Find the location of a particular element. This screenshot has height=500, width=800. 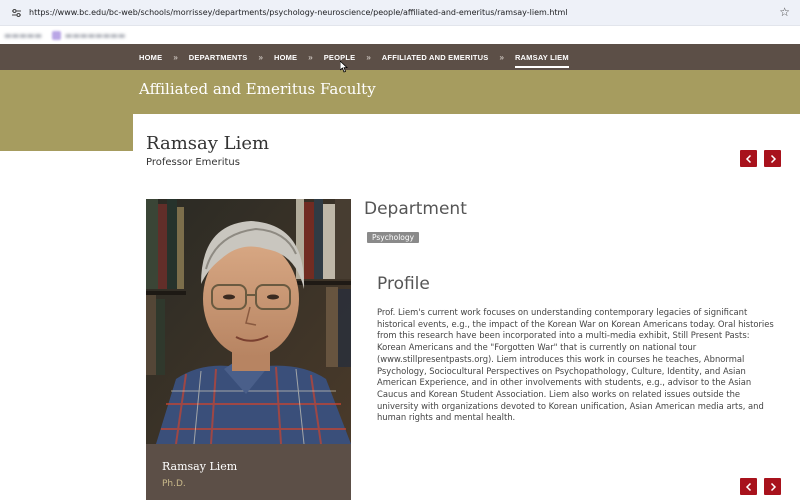

page-banner is located at coordinates (400, 92).